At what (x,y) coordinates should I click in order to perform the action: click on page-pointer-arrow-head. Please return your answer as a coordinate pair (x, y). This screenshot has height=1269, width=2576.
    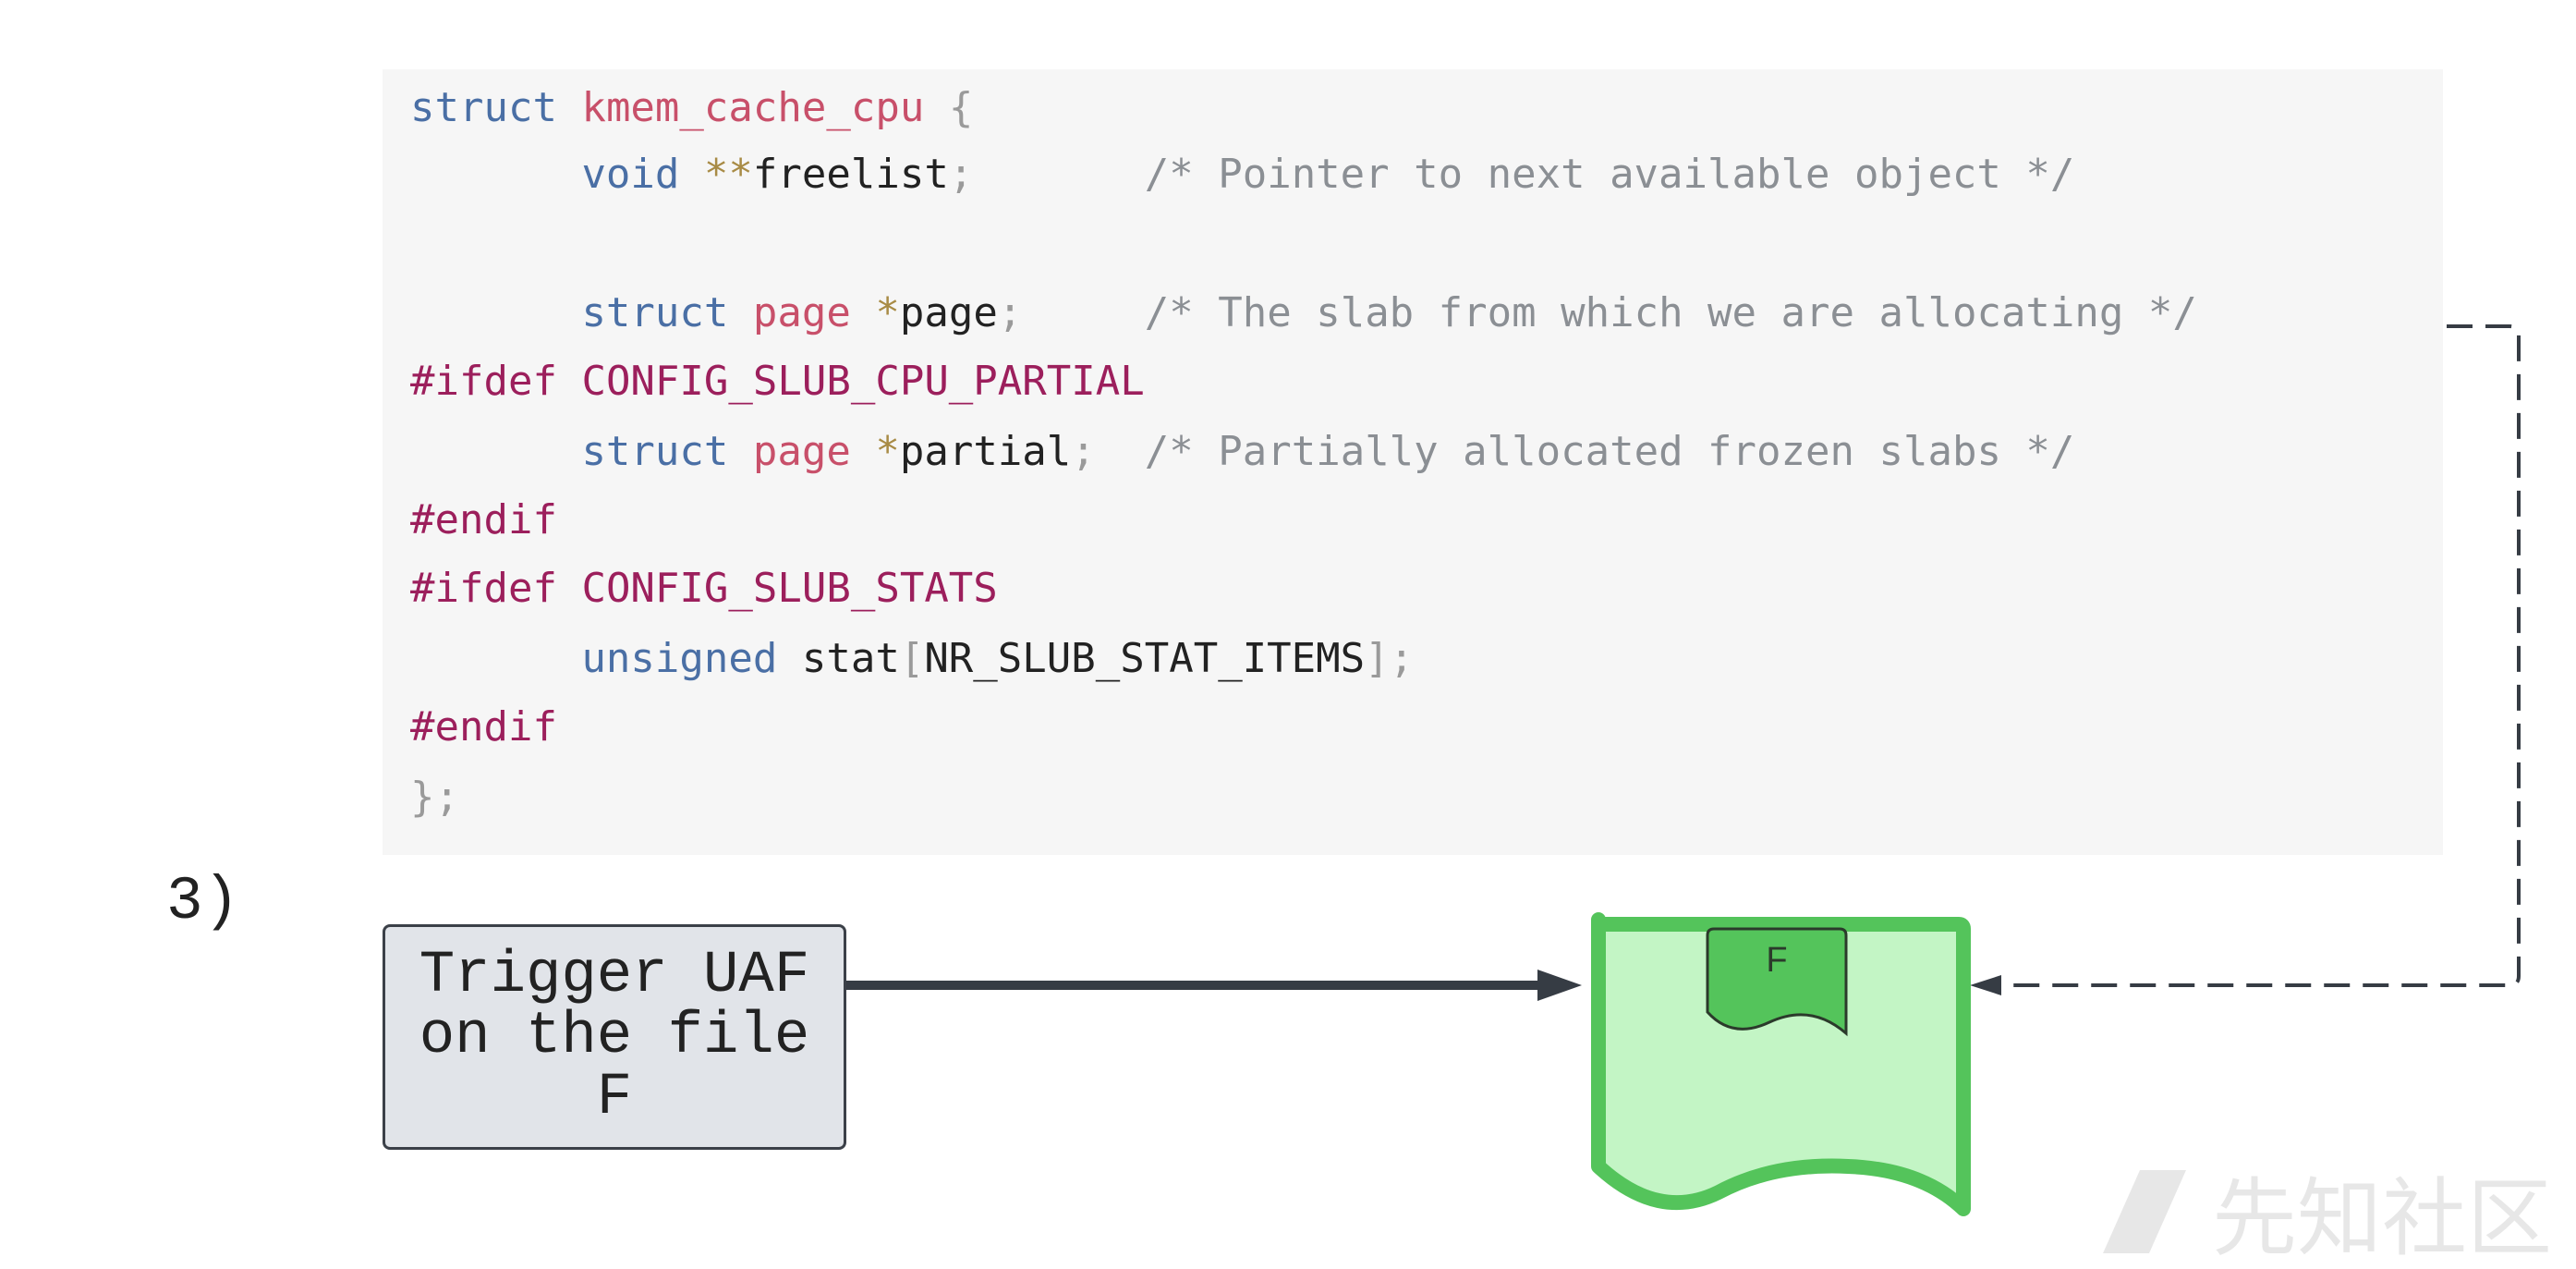
    Looking at the image, I should click on (1985, 985).